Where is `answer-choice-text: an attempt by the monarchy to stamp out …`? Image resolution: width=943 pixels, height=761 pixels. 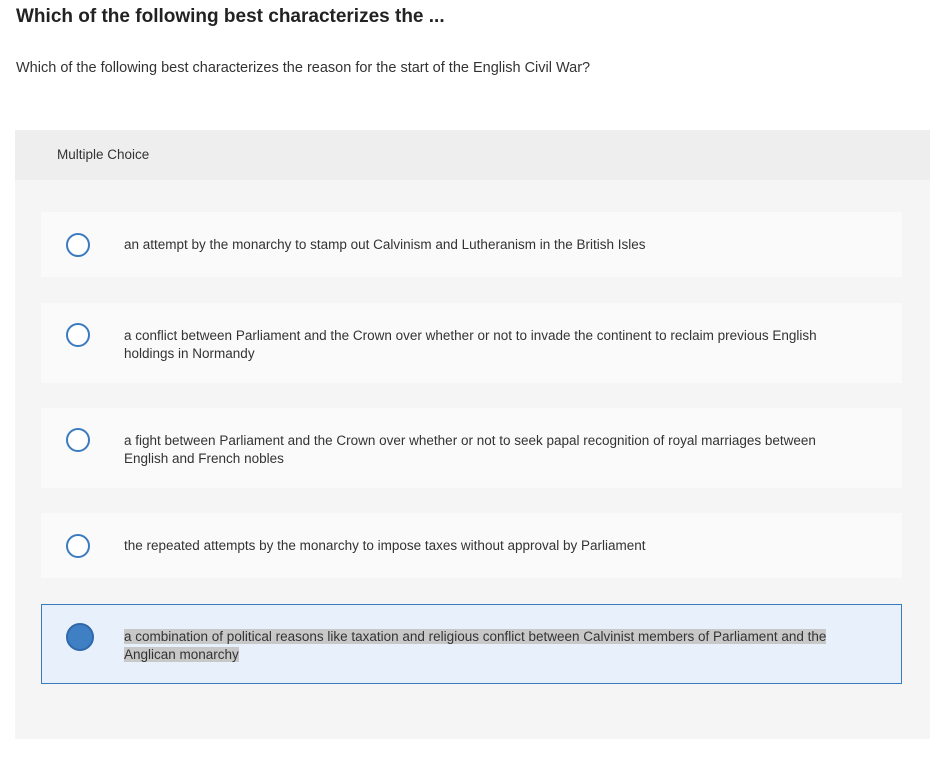 answer-choice-text: an attempt by the monarchy to stamp out … is located at coordinates (385, 244).